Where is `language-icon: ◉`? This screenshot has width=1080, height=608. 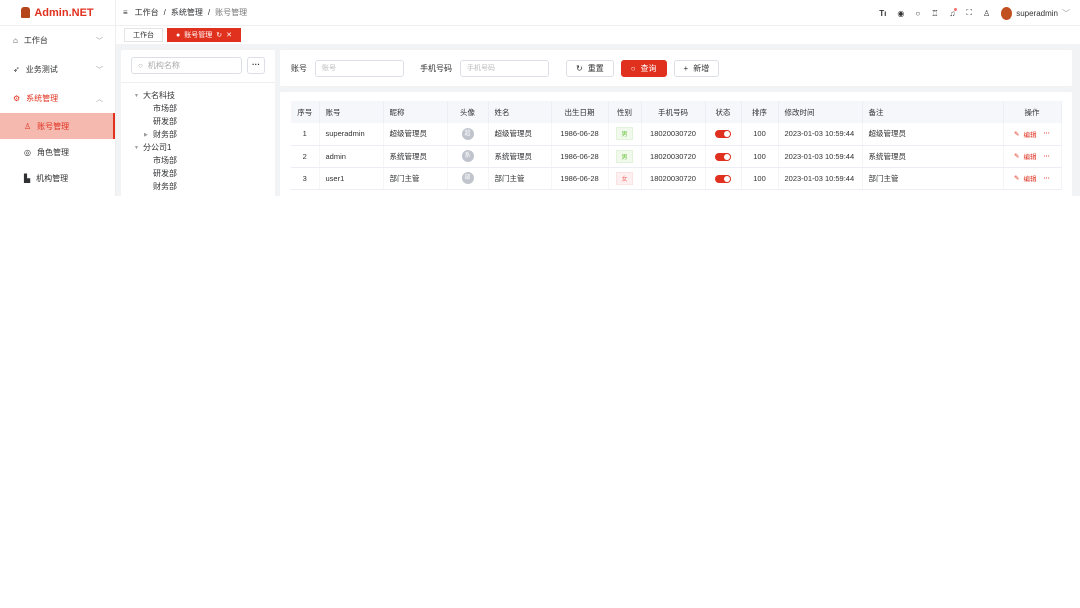 language-icon: ◉ is located at coordinates (900, 13).